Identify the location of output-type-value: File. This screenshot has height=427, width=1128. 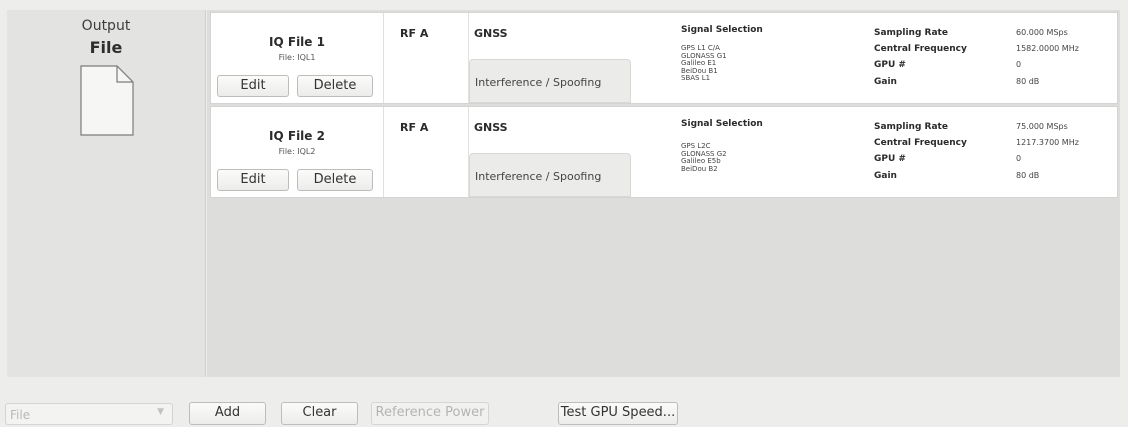
(20, 415).